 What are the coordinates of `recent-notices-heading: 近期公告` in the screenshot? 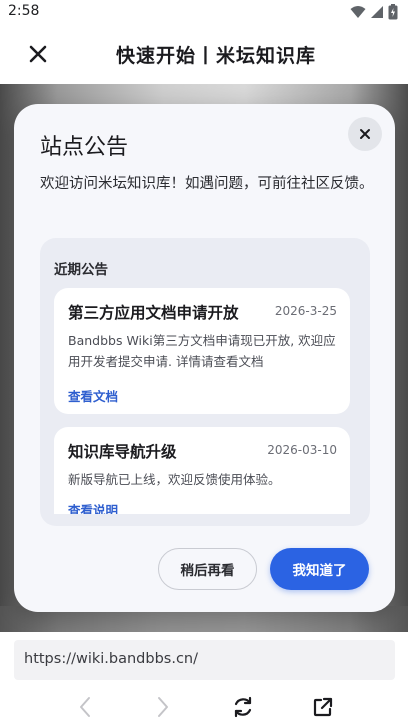 It's located at (81, 270).